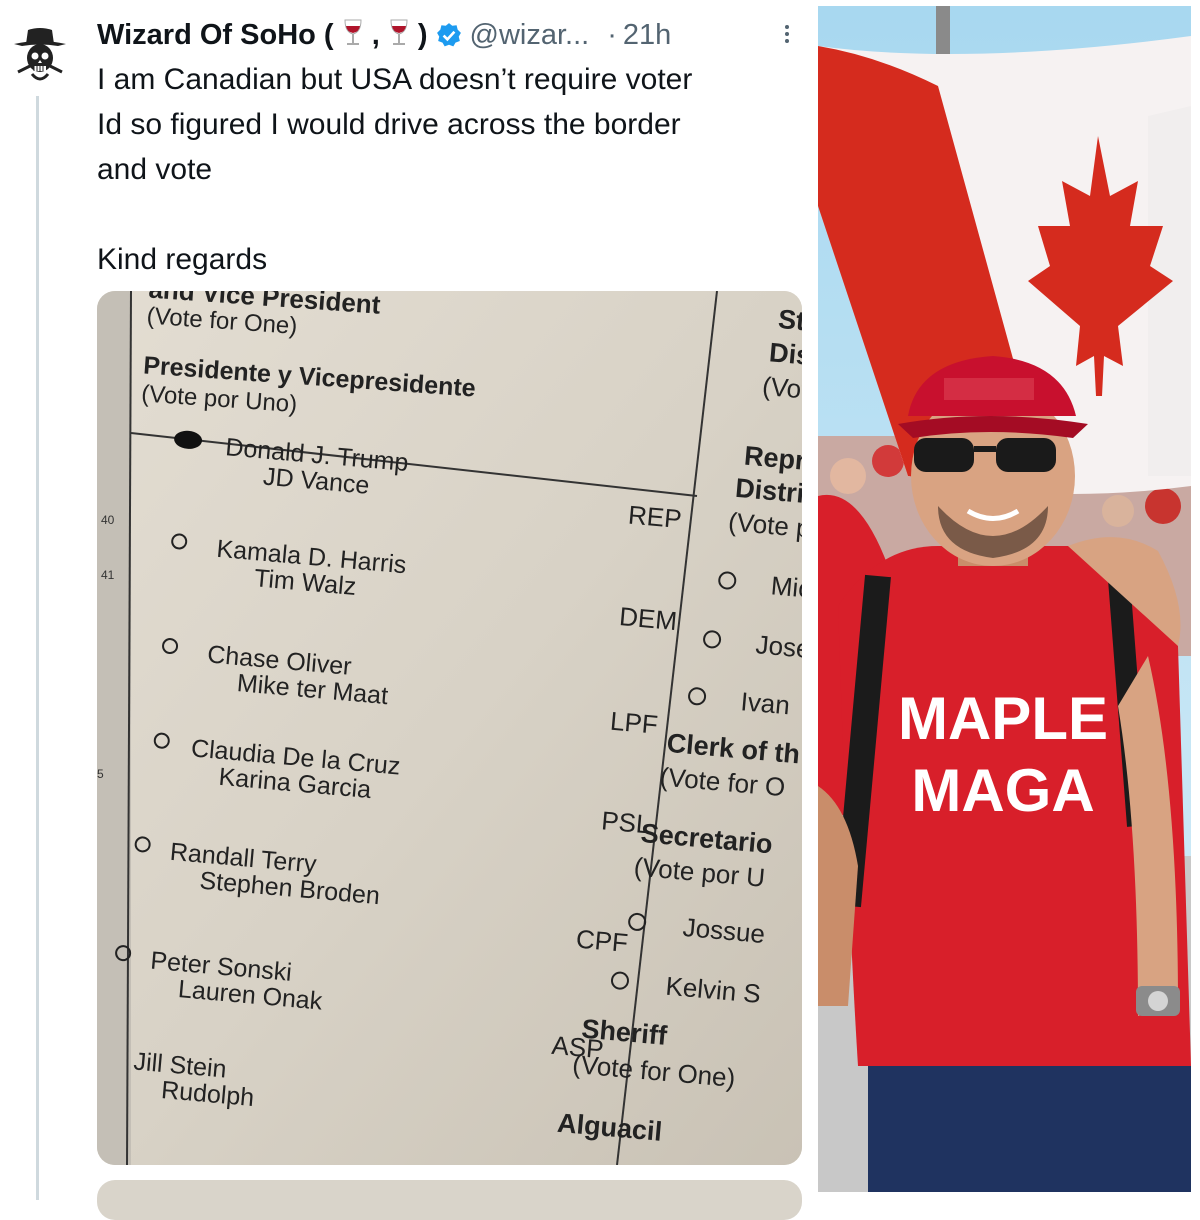  What do you see at coordinates (1003, 718) in the screenshot?
I see `shirt-text-line1: MAPLE` at bounding box center [1003, 718].